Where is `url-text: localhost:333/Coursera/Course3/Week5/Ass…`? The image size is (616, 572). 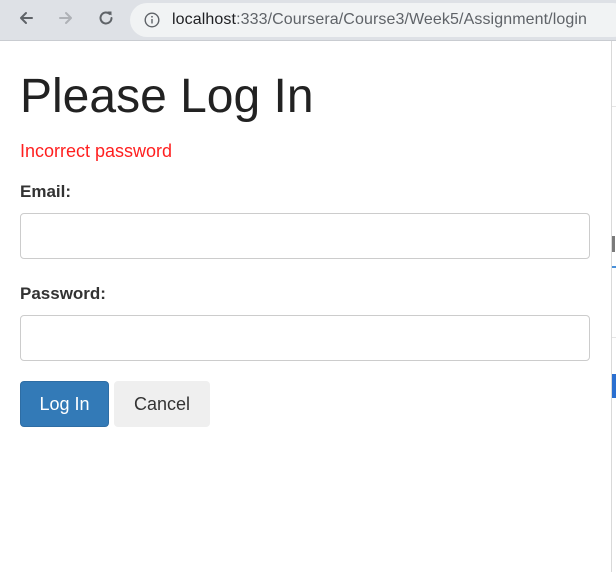
url-text: localhost:333/Coursera/Course3/Week5/Ass… is located at coordinates (379, 20).